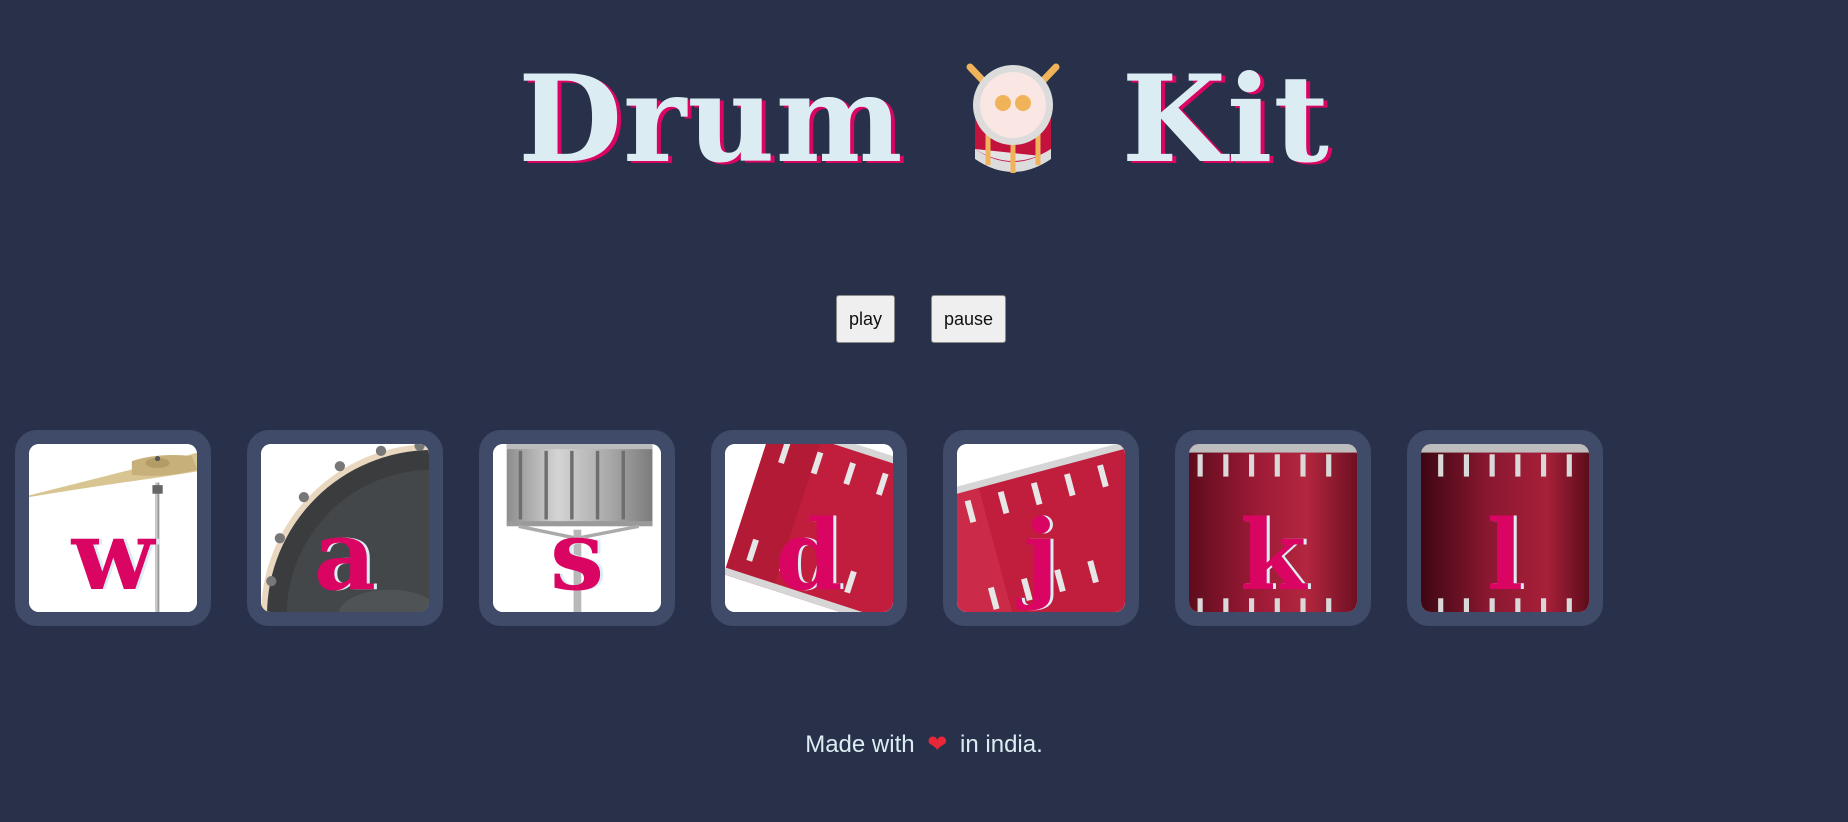  Describe the element at coordinates (1001, 744) in the screenshot. I see `footer-suffix: in india.` at that location.